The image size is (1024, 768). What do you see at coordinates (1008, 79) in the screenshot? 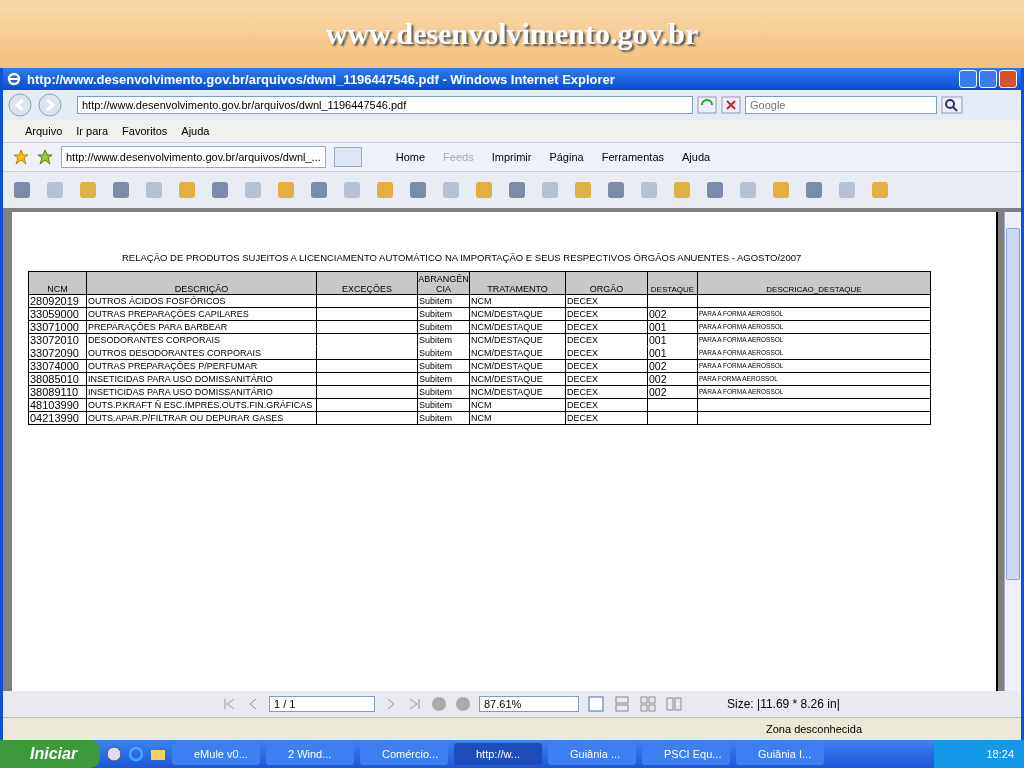
I see `close-button` at bounding box center [1008, 79].